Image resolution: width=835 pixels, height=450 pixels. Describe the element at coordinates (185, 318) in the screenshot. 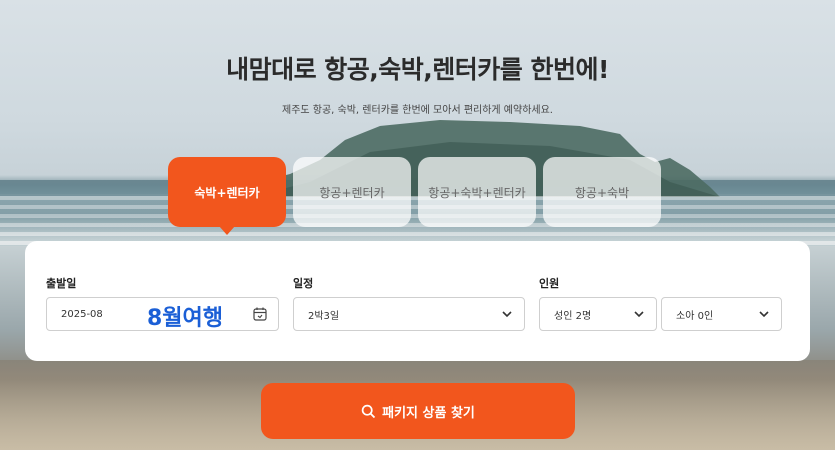

I see `overlay-annotation-text: 8월여행` at that location.